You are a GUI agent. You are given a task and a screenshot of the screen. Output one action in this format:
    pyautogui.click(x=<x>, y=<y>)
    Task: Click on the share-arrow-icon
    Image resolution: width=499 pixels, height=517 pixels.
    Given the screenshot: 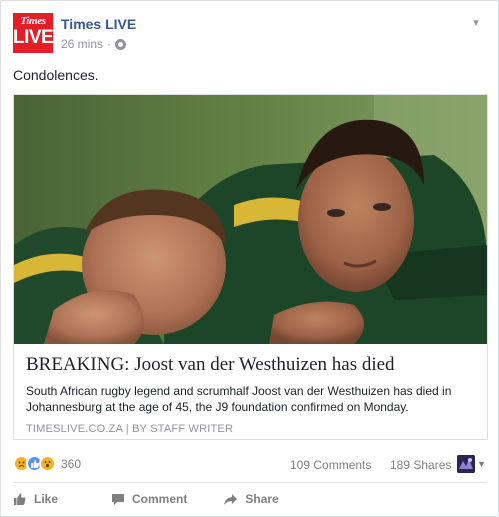 What is the action you would take?
    pyautogui.click(x=231, y=499)
    